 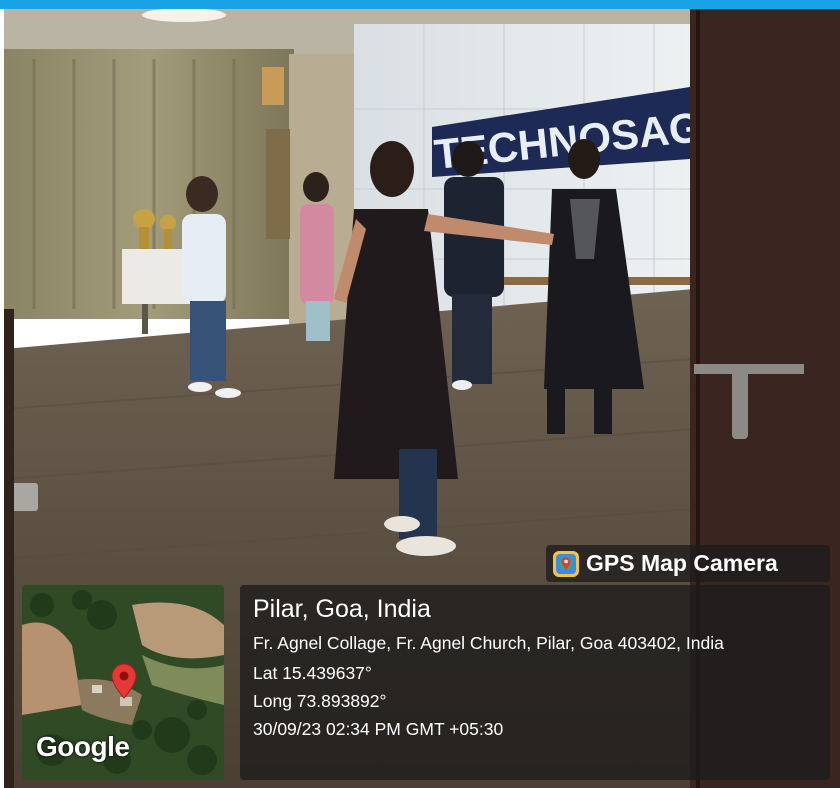 What do you see at coordinates (378, 729) in the screenshot?
I see `timestamp-line: 30/09/23 02:34 PM GMT +05:30` at bounding box center [378, 729].